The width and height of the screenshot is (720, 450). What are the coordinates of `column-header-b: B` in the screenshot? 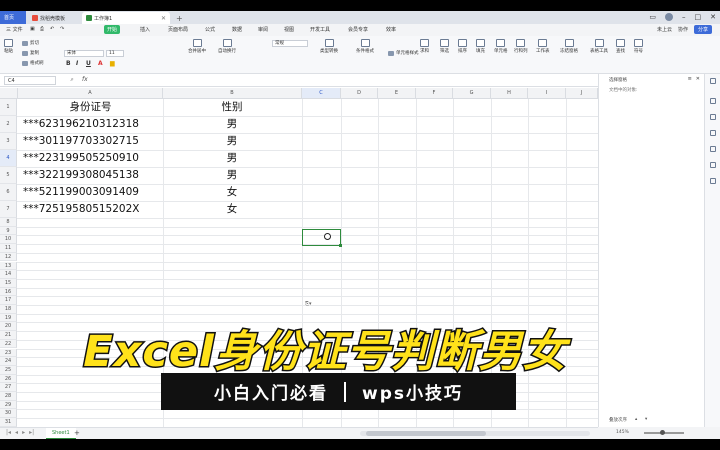 It's located at (232, 93).